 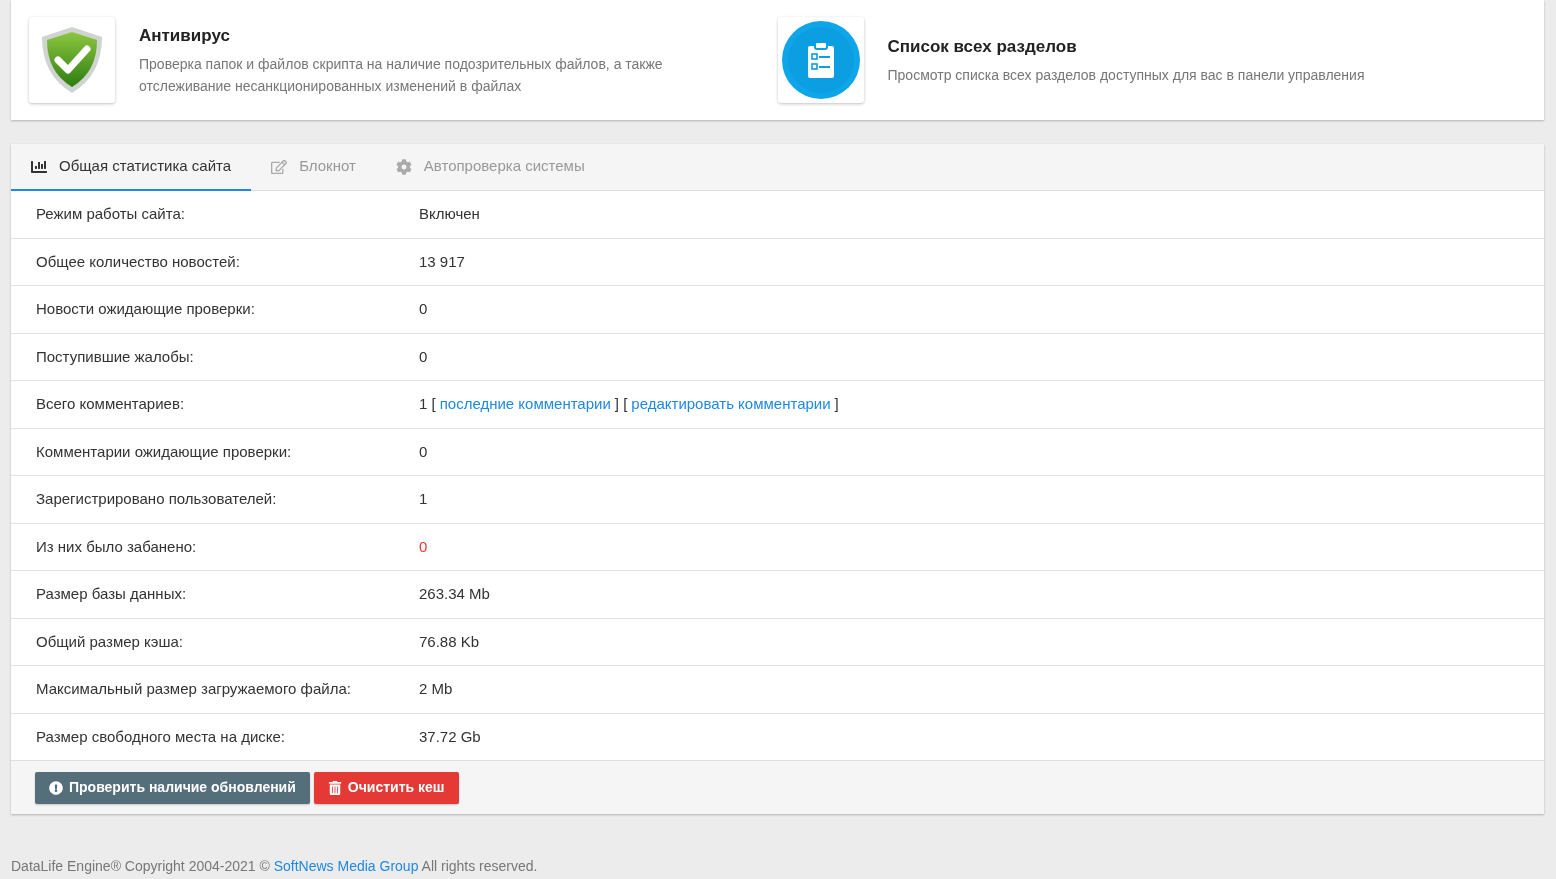 I want to click on copyright-text: DataLife Engine® Copyright 2004-2021 © SoftNews Media Group All rights reserved., so click(x=275, y=866).